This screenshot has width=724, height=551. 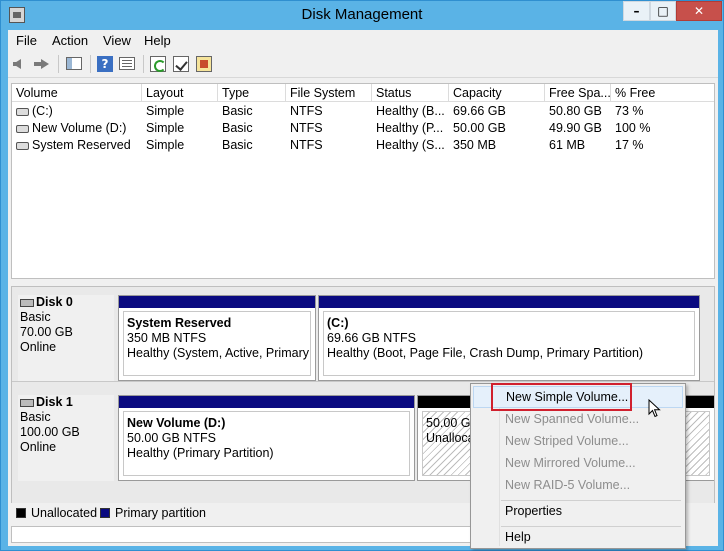 What do you see at coordinates (479, 111) in the screenshot?
I see `volume-capacity: 69.66 GB` at bounding box center [479, 111].